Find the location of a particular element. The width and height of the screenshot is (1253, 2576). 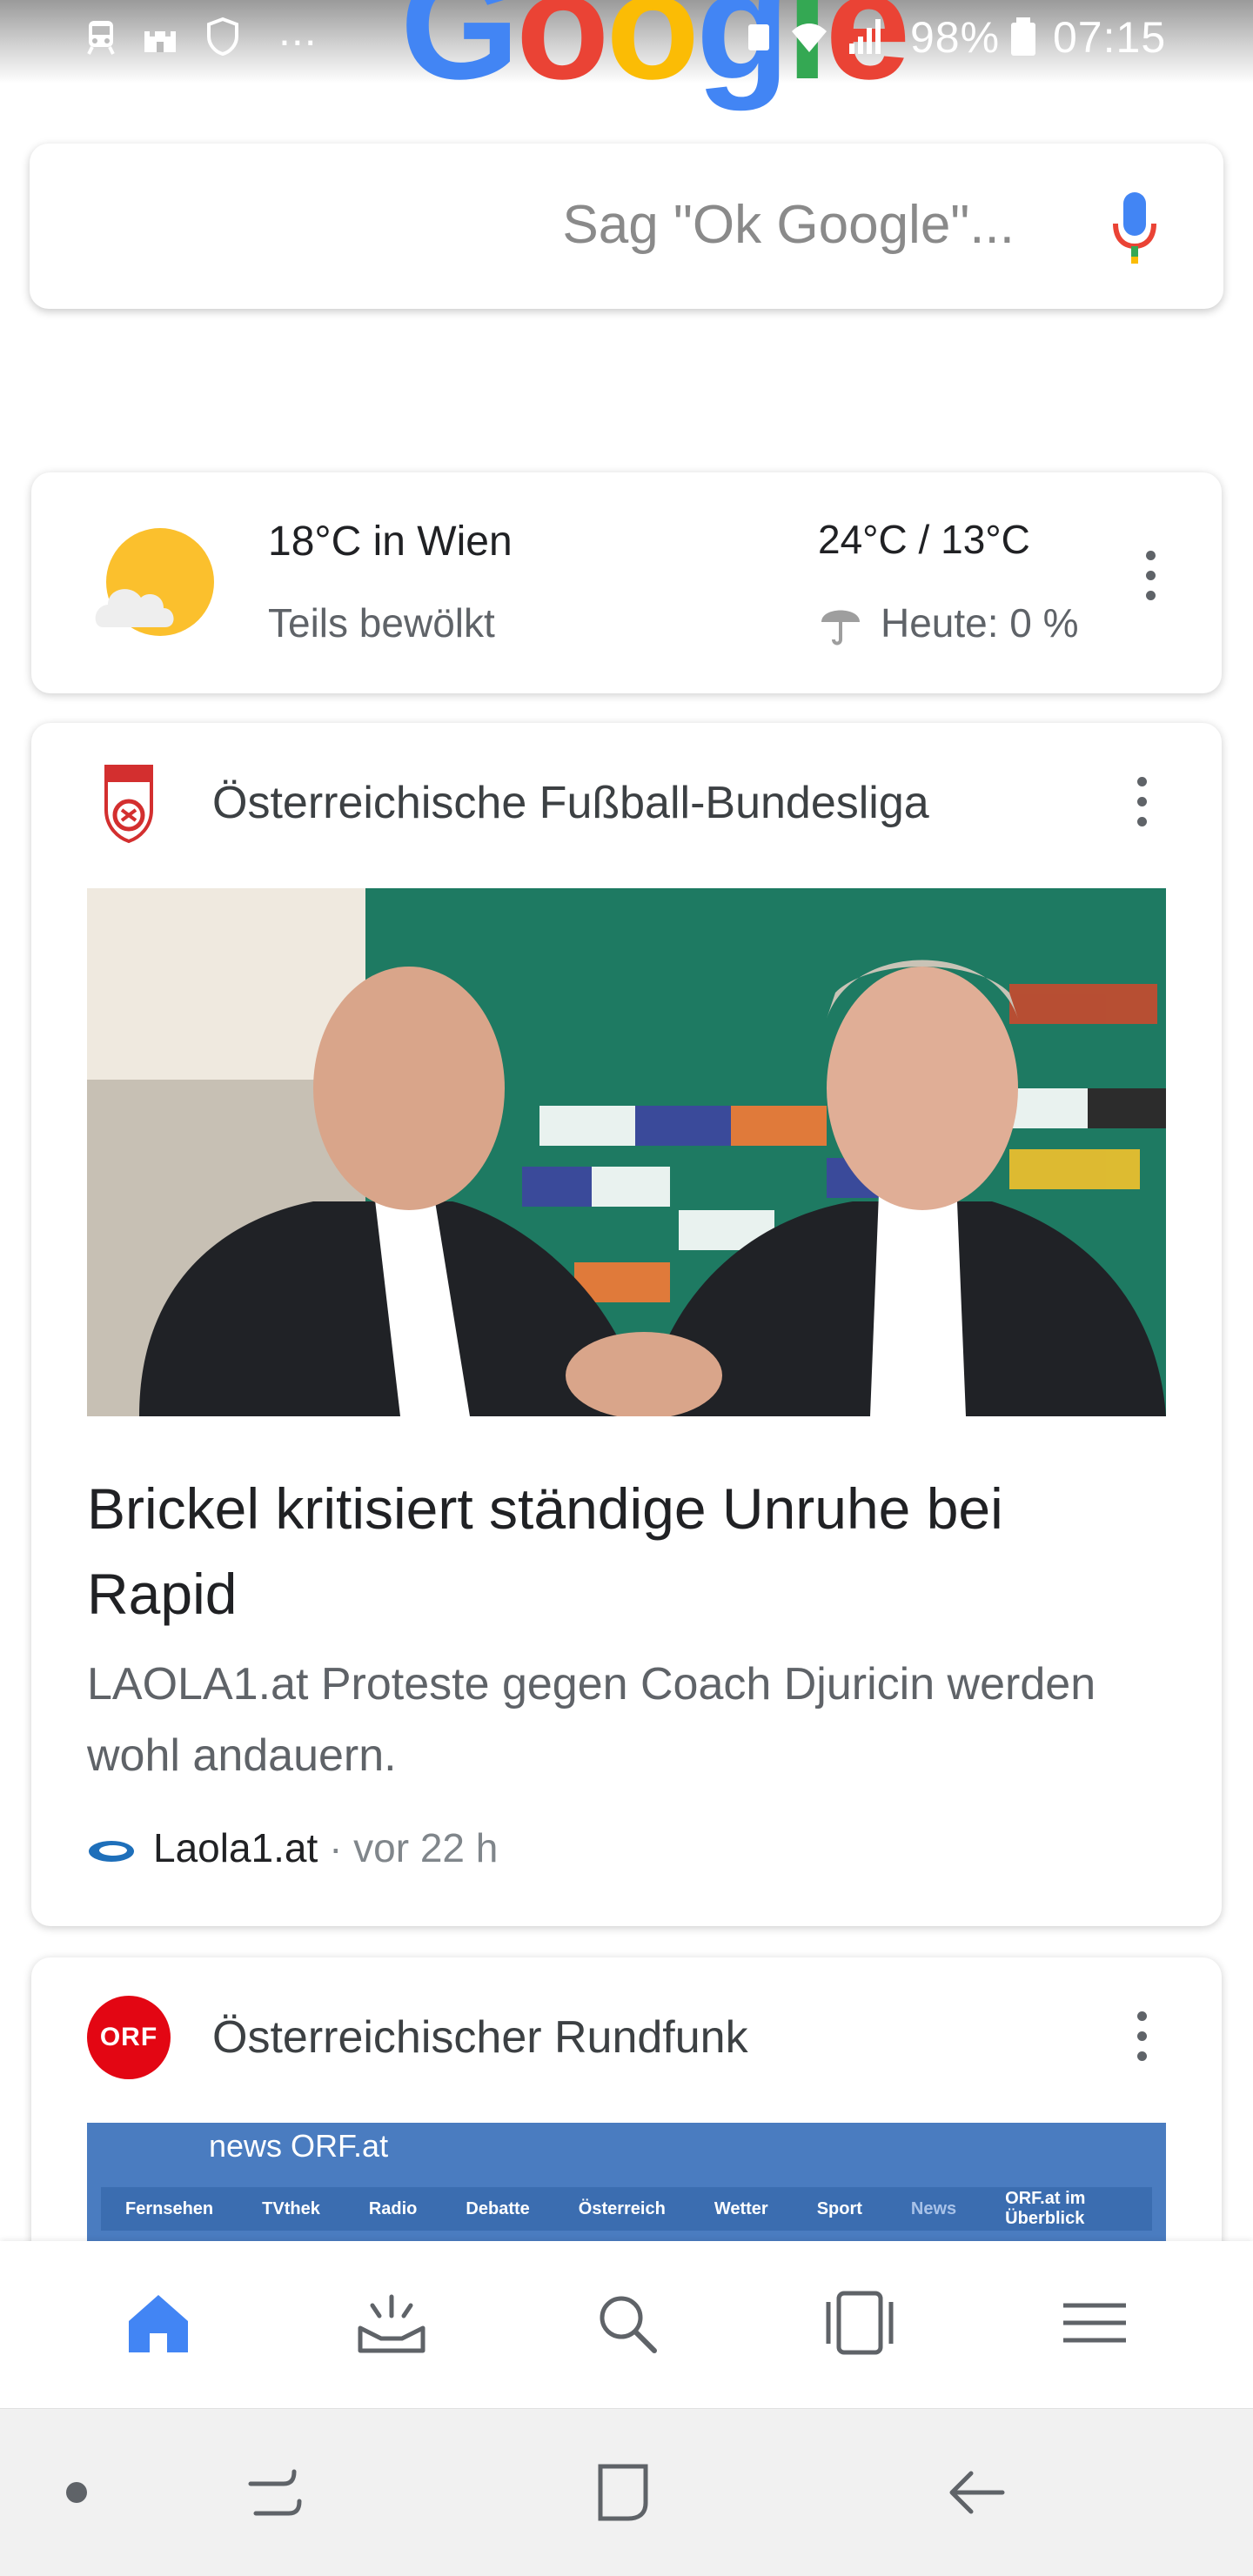

signal-icon is located at coordinates (865, 36).